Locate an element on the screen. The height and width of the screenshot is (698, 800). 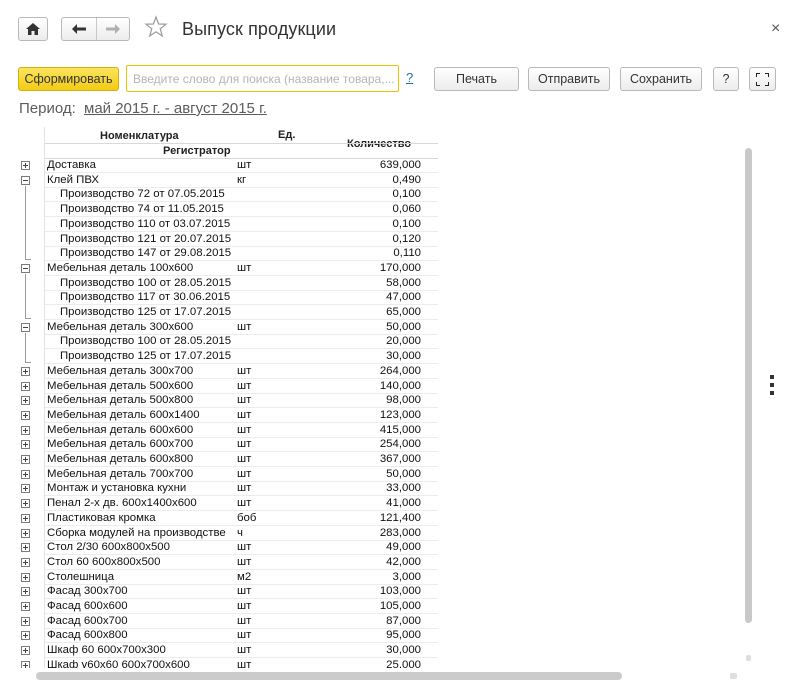
report-group-row: Мебельная деталь 500х600 шт 140,000 is located at coordinates (233, 386).